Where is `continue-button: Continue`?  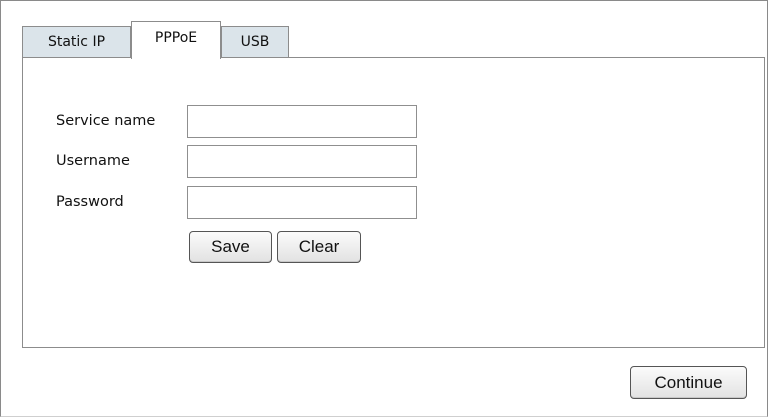
continue-button: Continue is located at coordinates (688, 382).